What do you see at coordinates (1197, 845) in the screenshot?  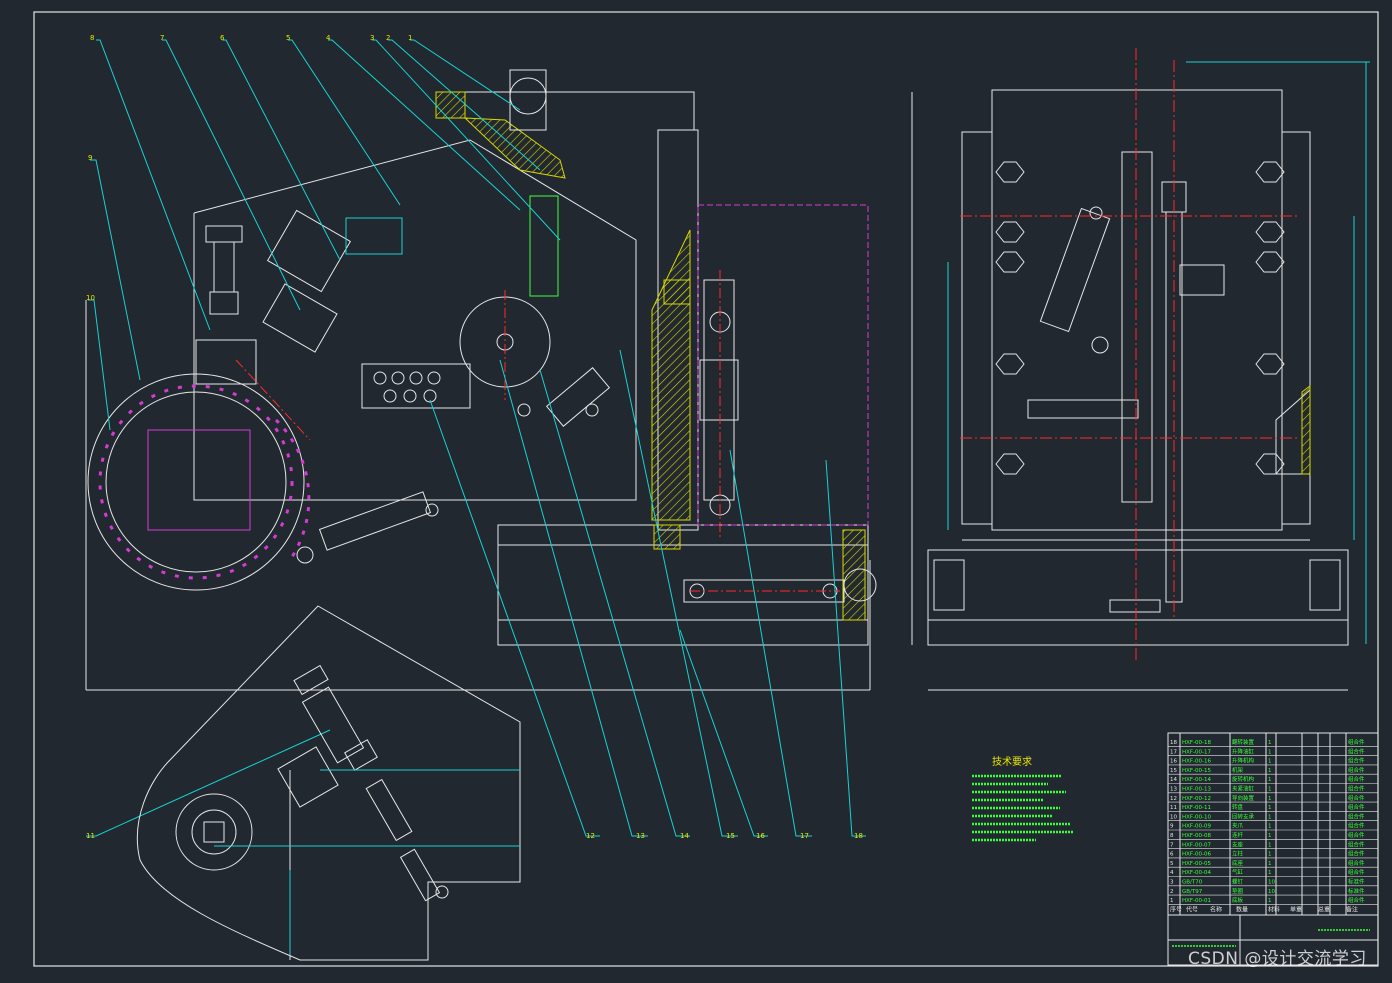 I see `bom-cell-code: HXF-00-07` at bounding box center [1197, 845].